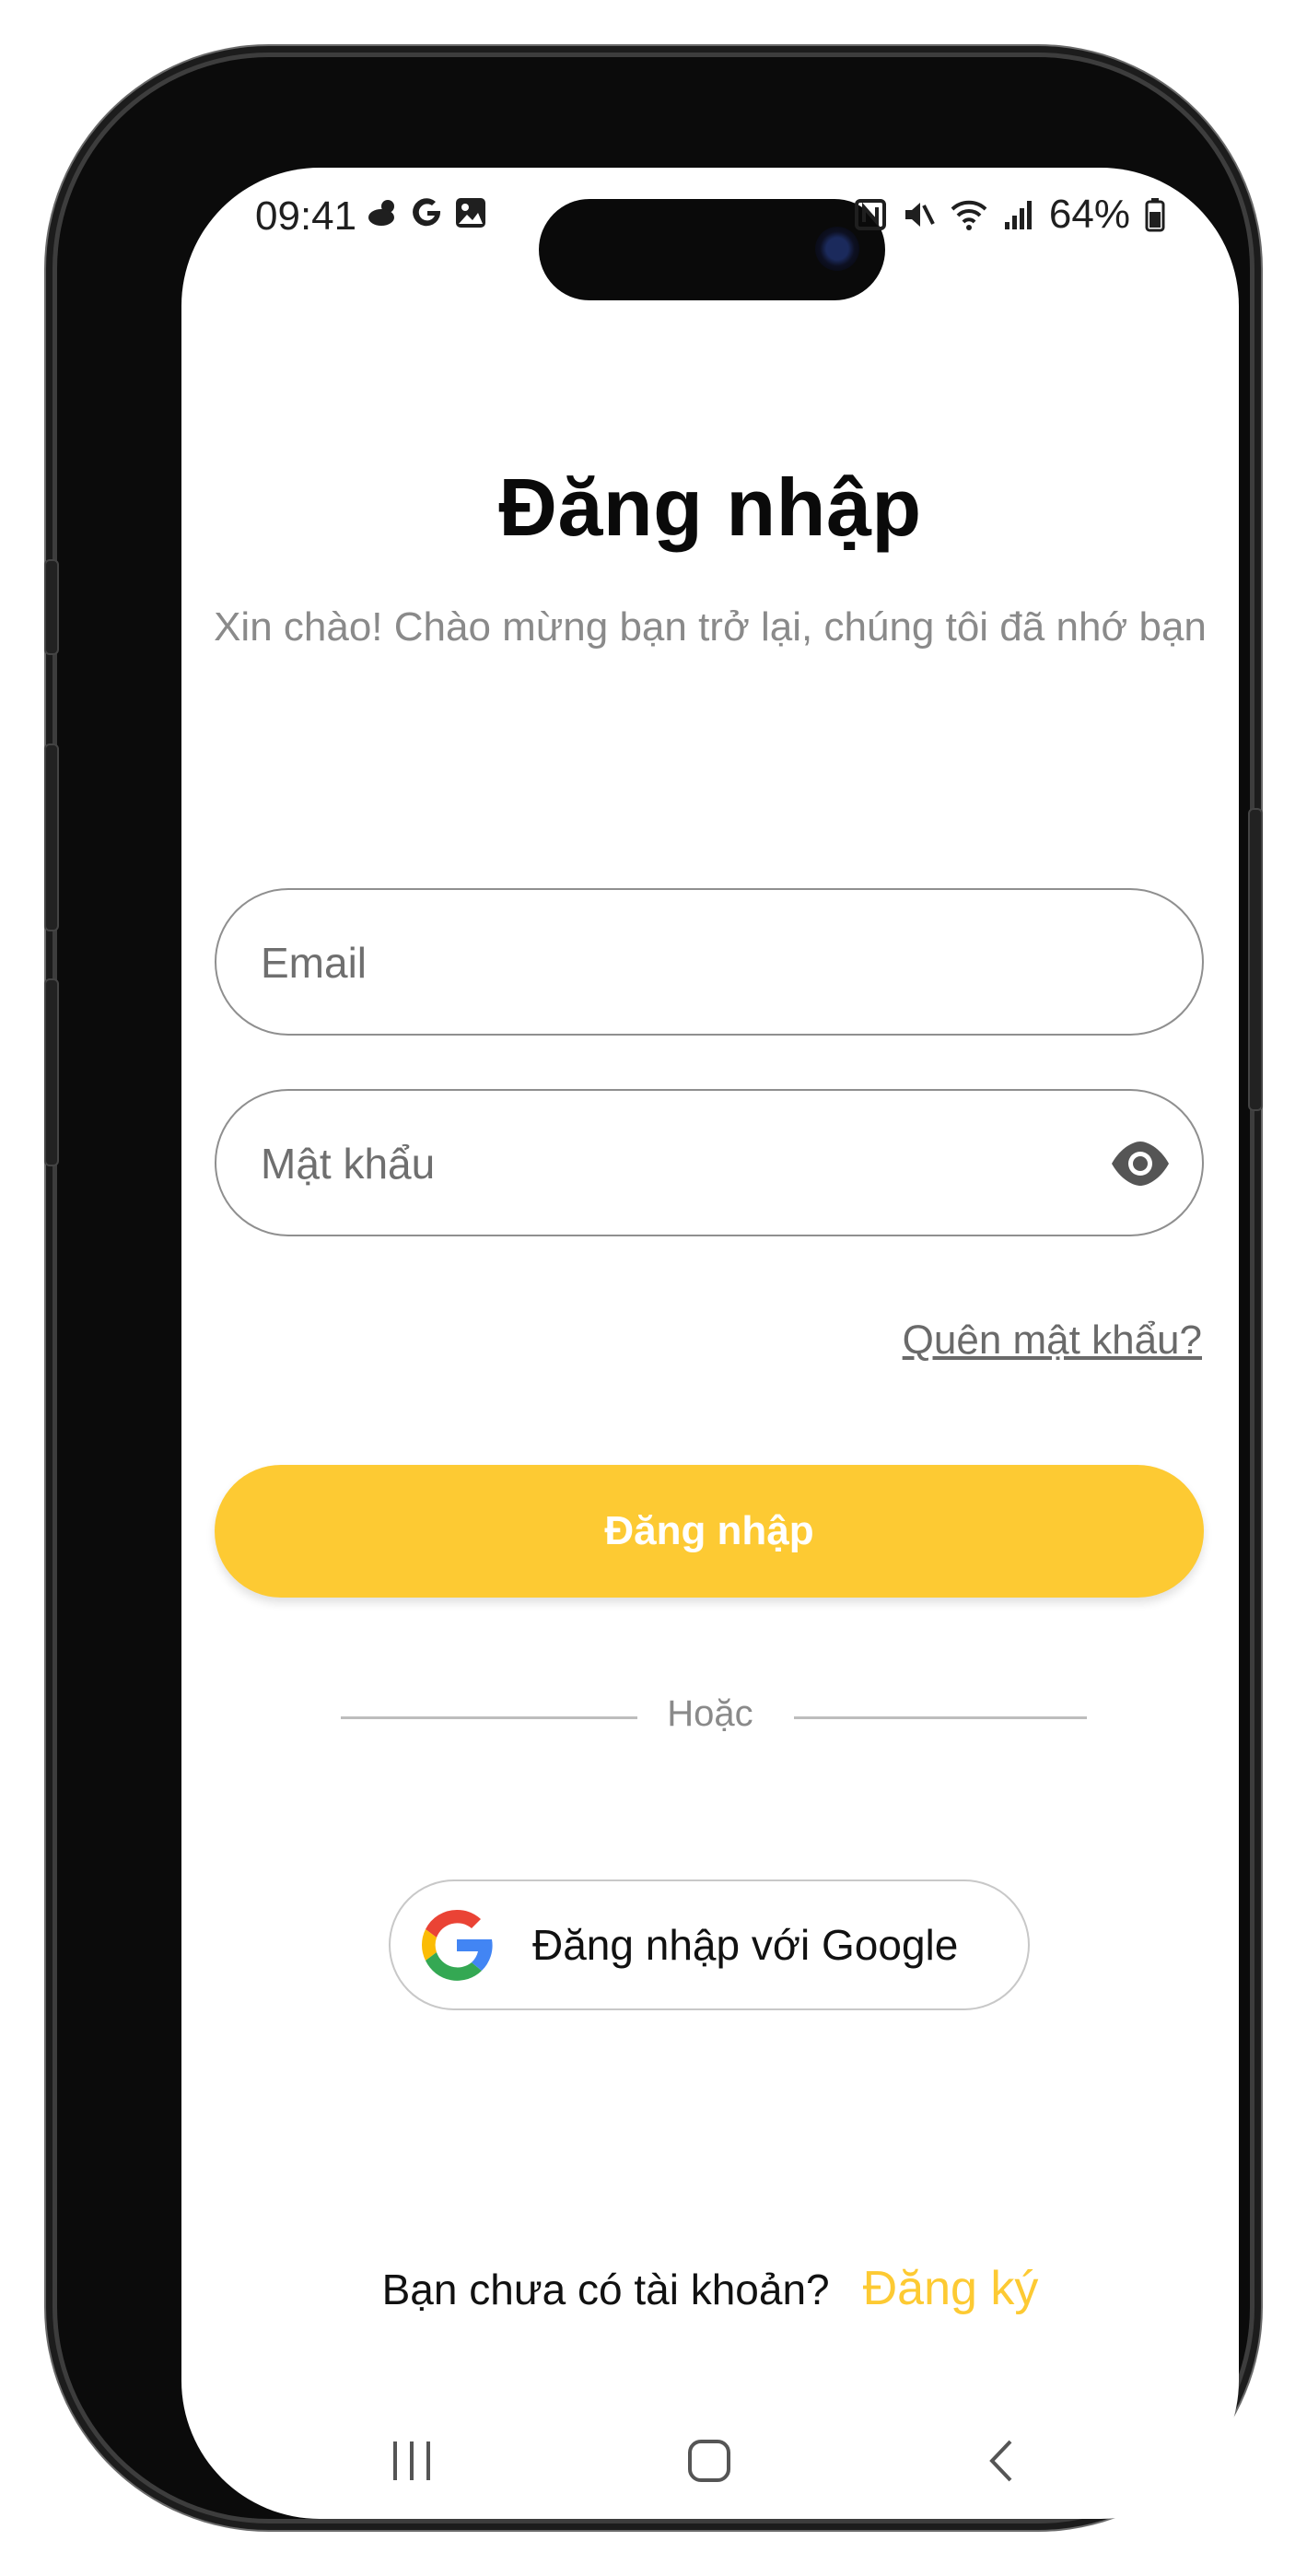  I want to click on login-button-label: Đăng nhập, so click(709, 1531).